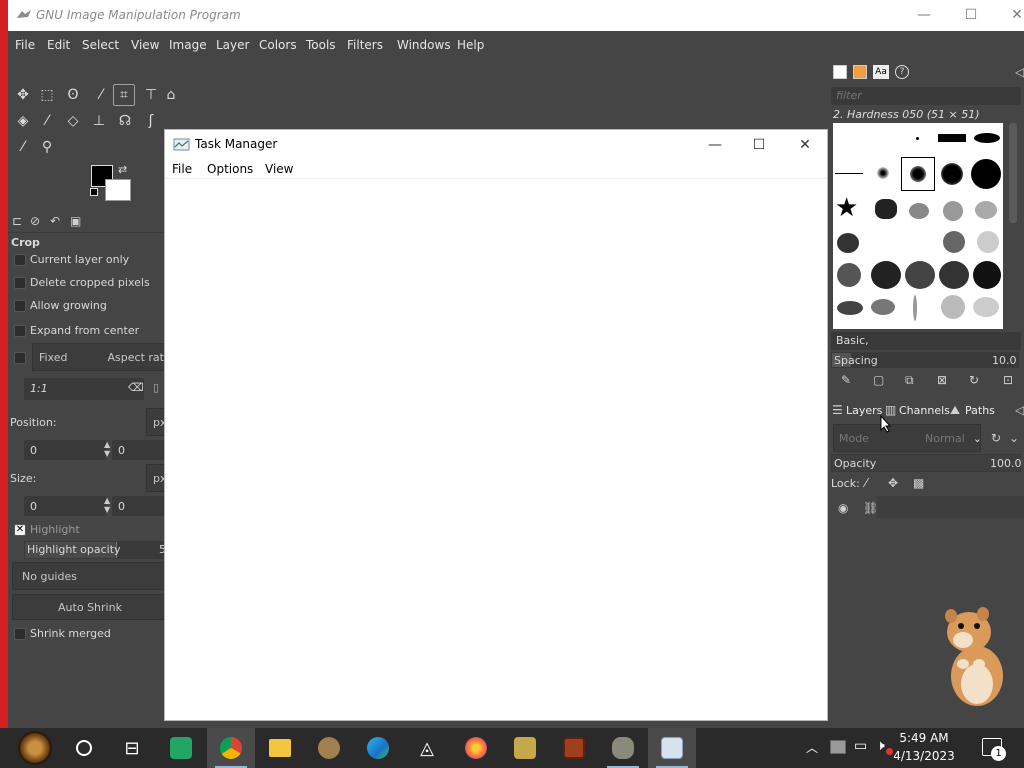 This screenshot has height=768, width=1024. I want to click on highlight-checkbox: ✕, so click(20, 530).